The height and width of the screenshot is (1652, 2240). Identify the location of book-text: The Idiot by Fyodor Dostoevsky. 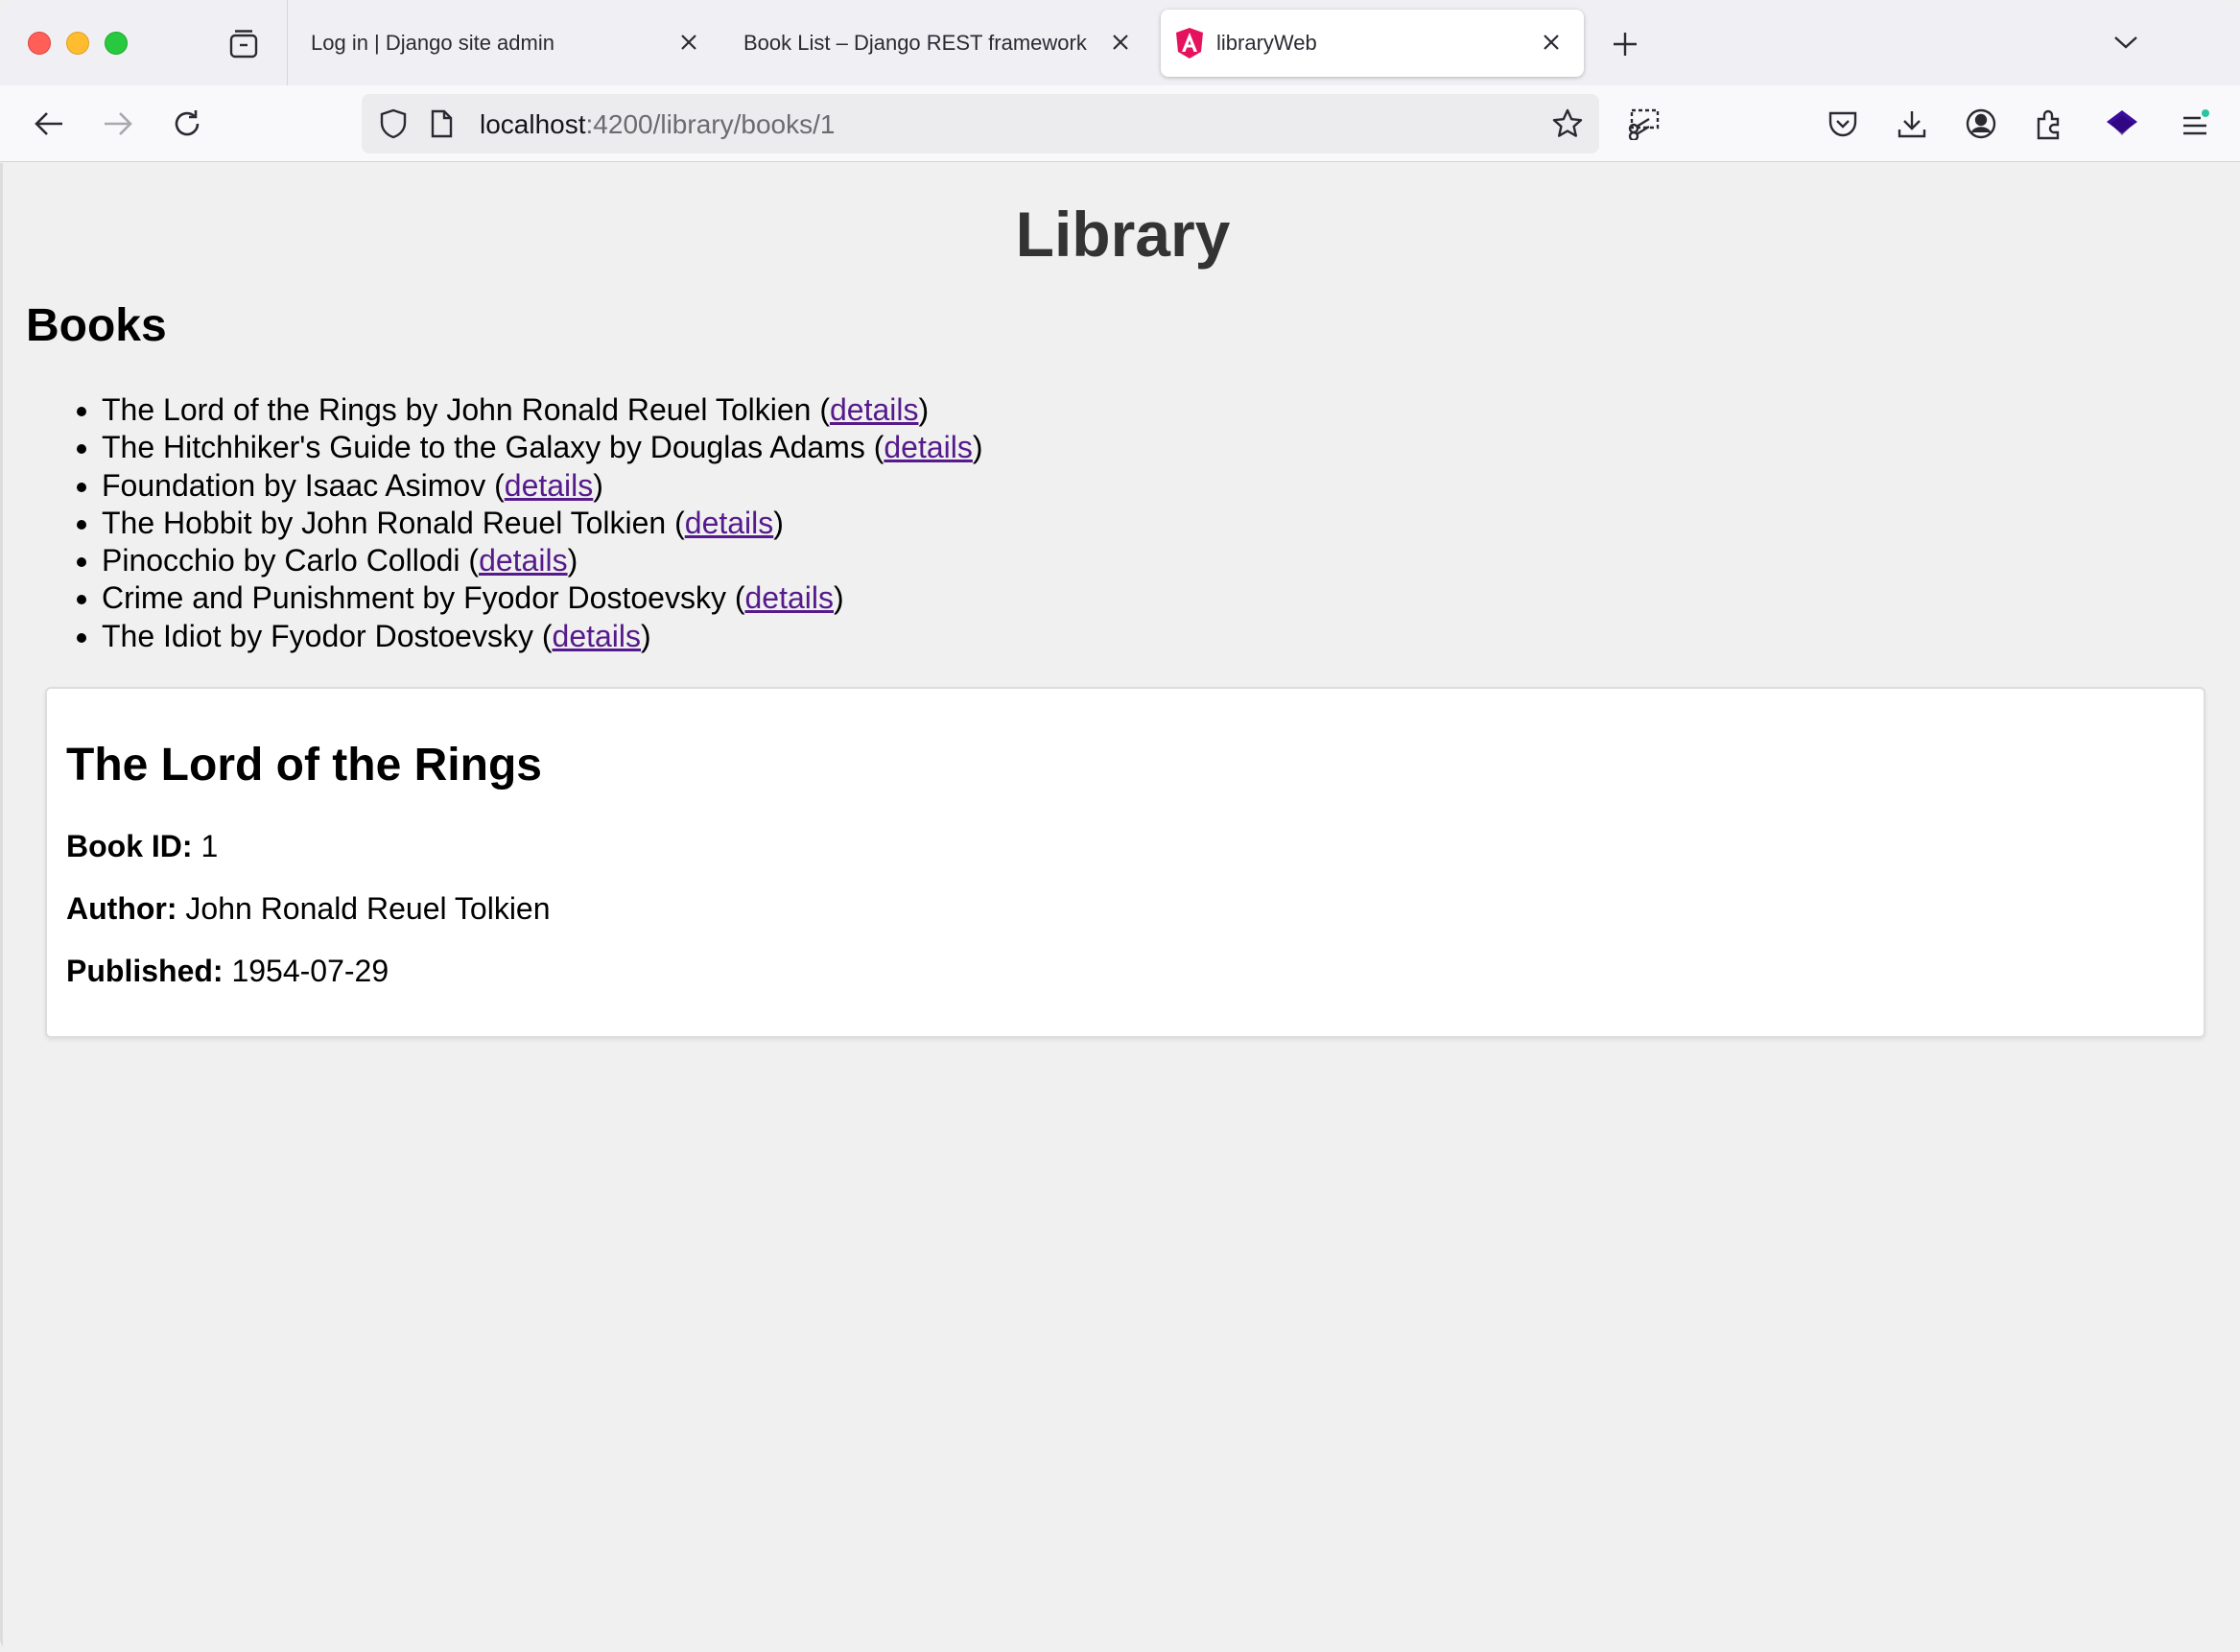
(317, 636).